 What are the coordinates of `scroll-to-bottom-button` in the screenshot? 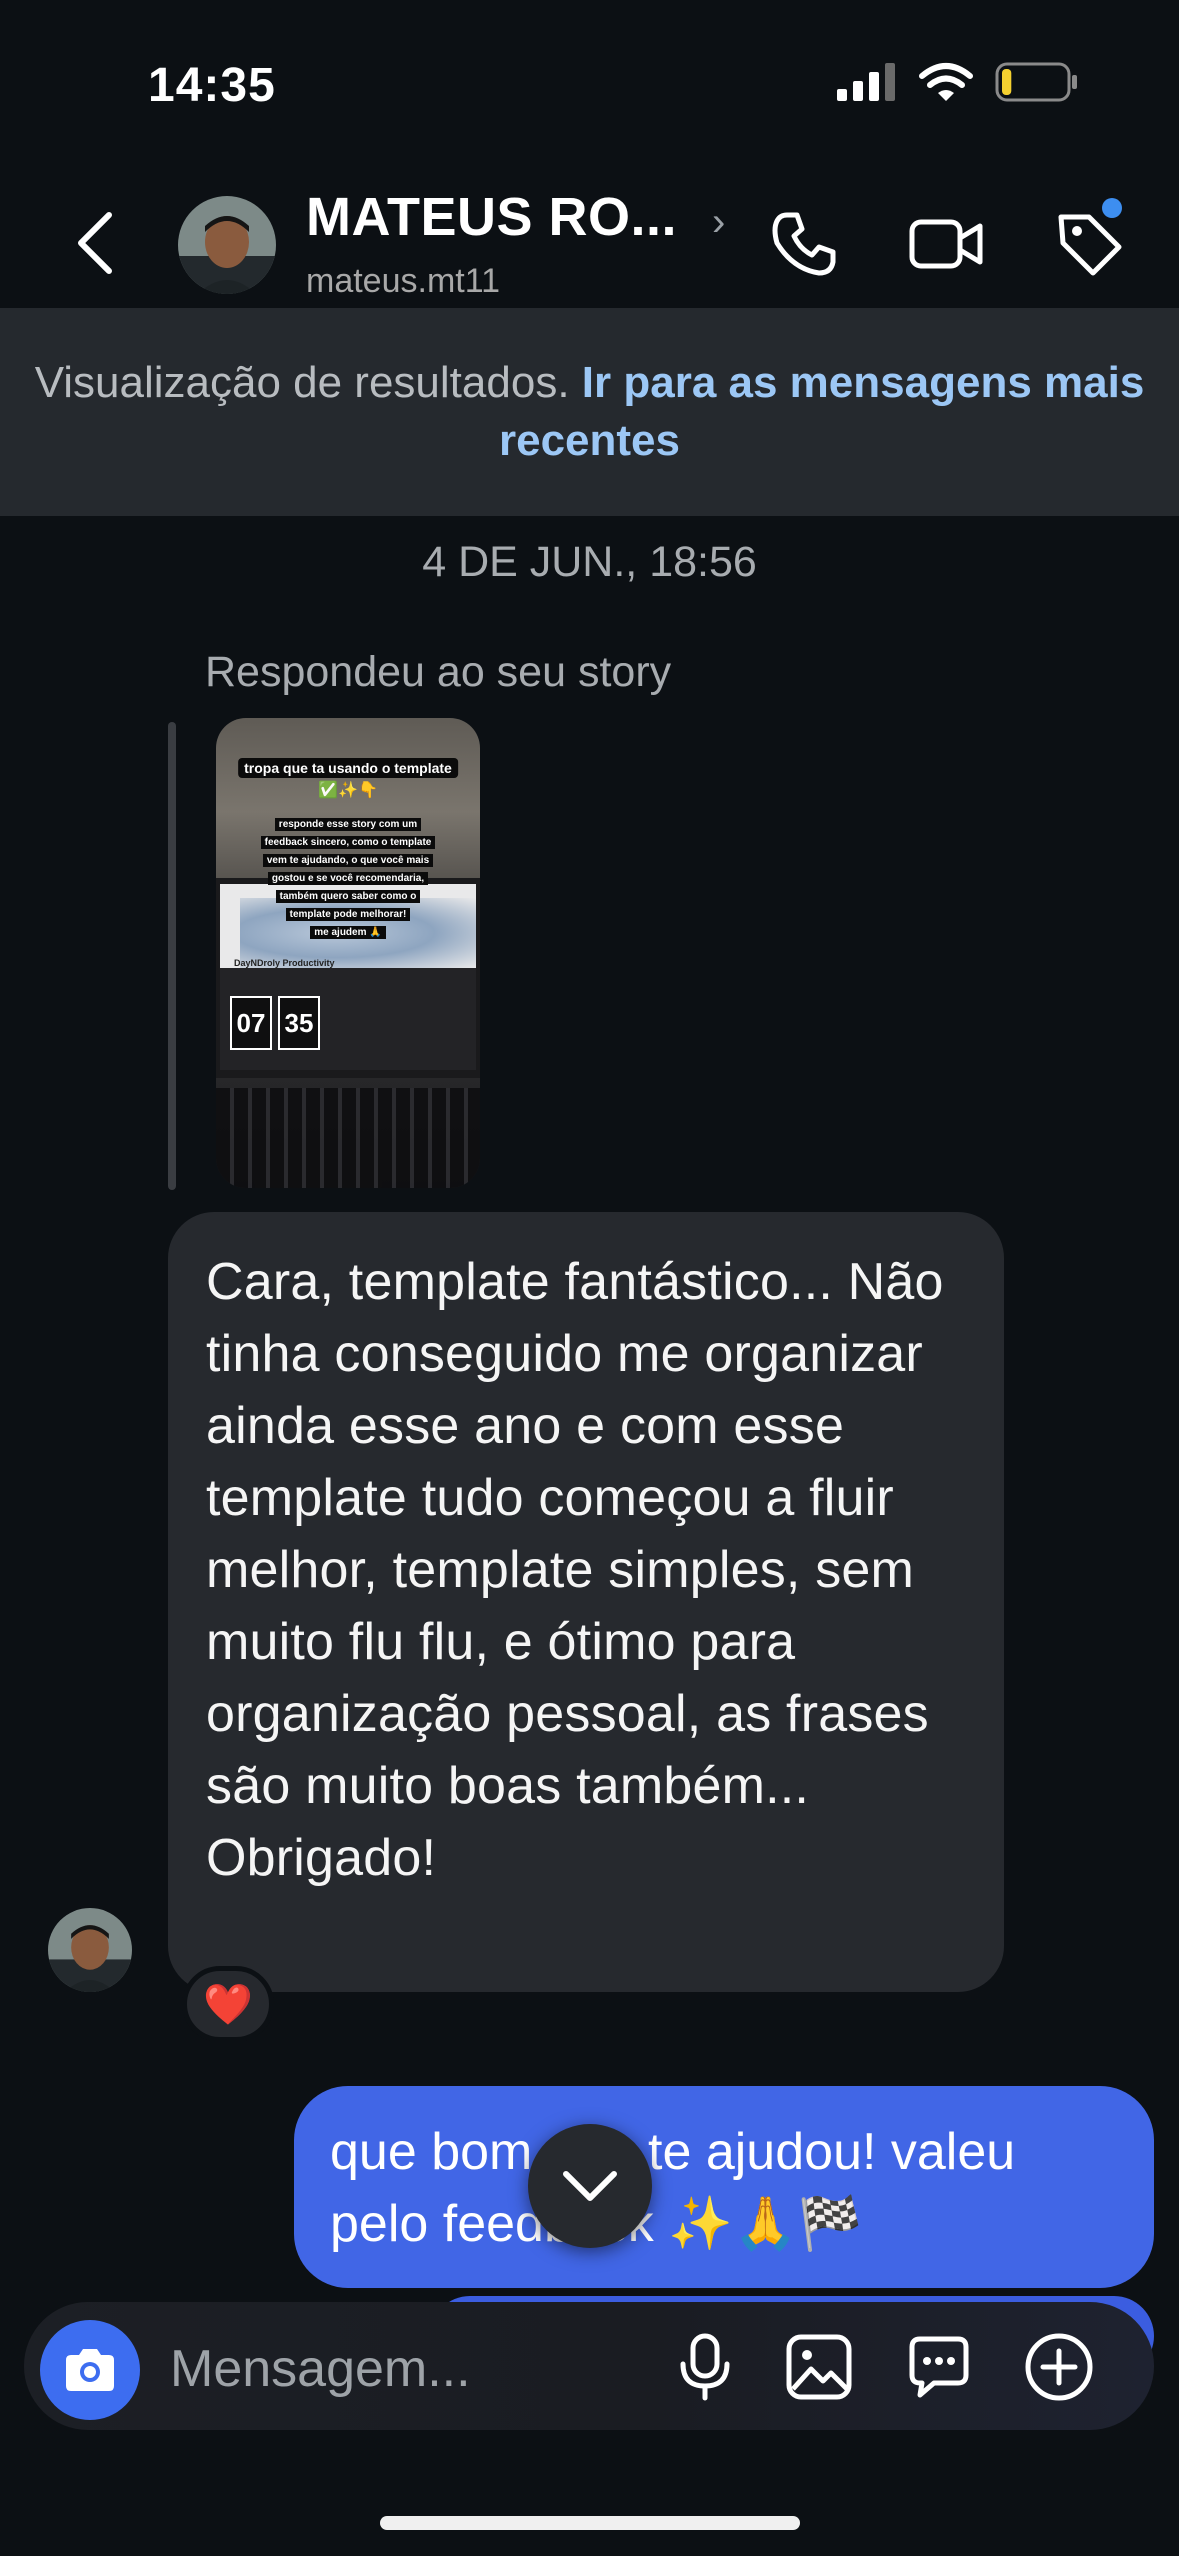 It's located at (590, 2186).